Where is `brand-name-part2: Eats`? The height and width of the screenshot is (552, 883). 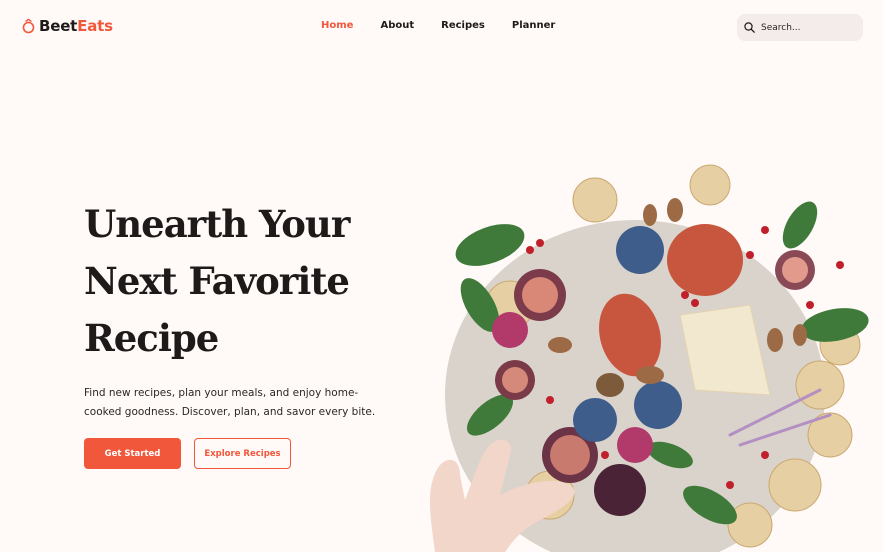
brand-name-part2: Eats is located at coordinates (95, 26).